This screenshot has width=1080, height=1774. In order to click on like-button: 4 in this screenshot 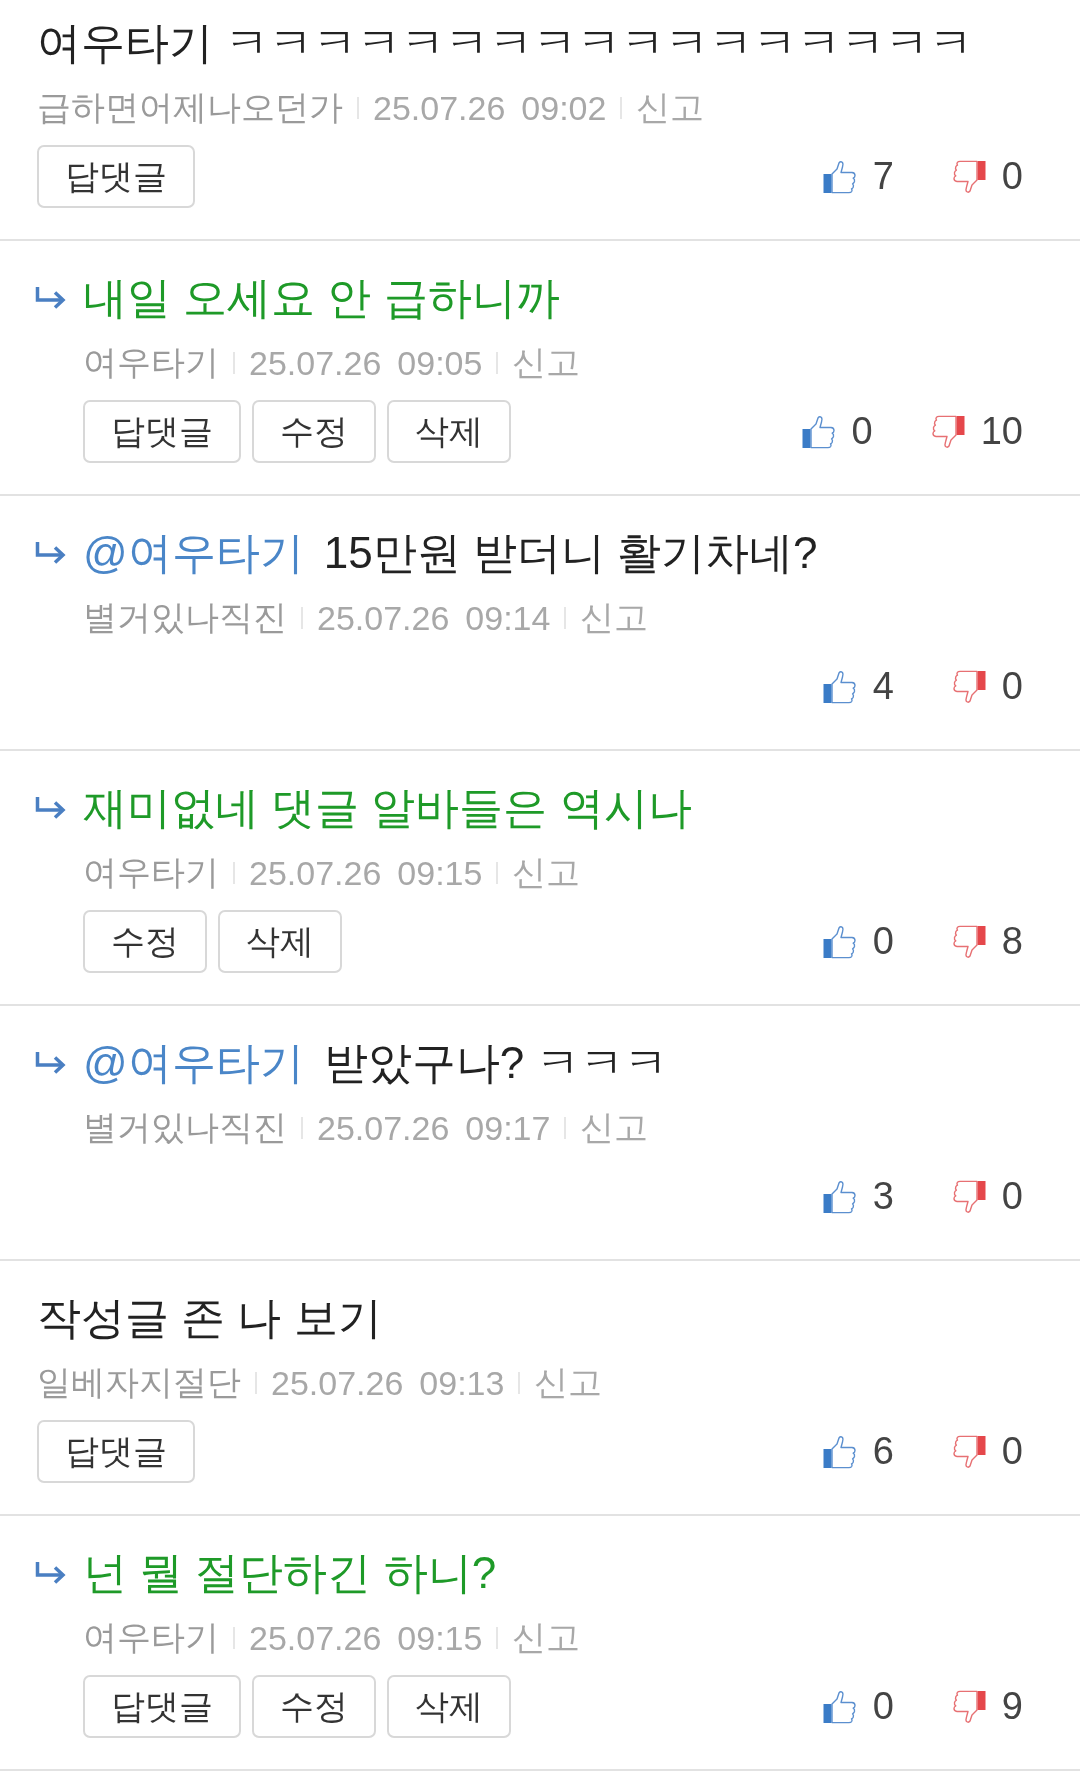, I will do `click(858, 686)`.